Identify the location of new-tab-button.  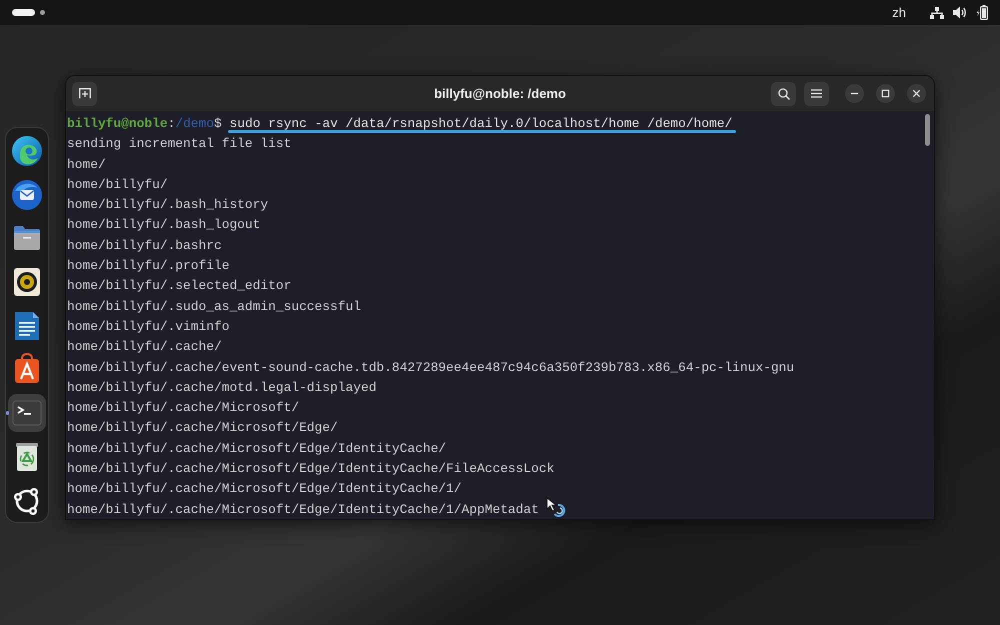
(84, 94).